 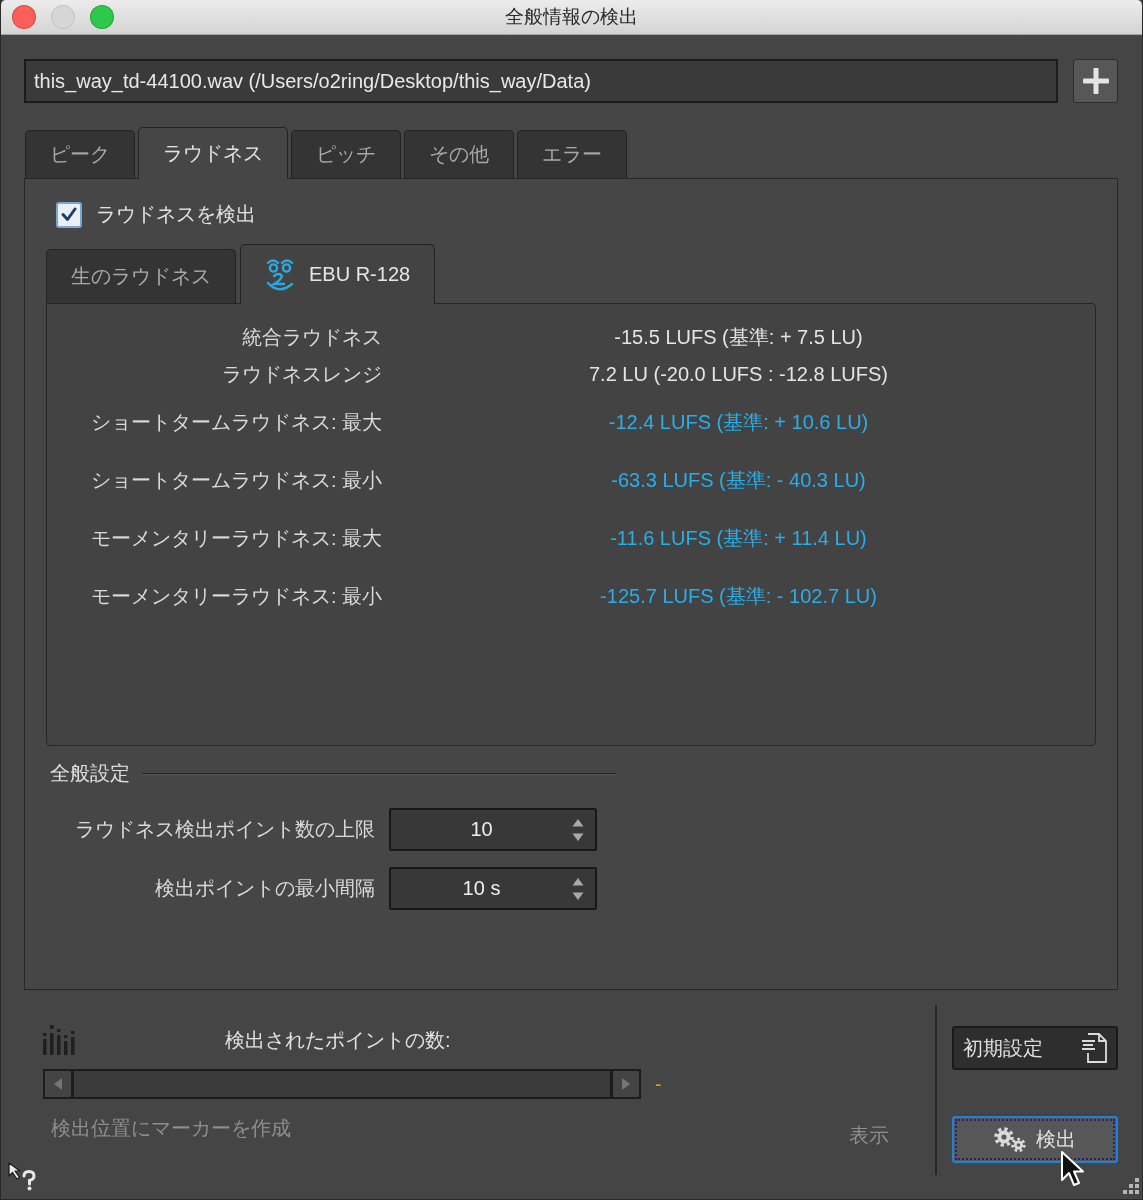 I want to click on result-value: -11.6 LUFS (基準: + 11.4 LU), so click(x=738, y=538).